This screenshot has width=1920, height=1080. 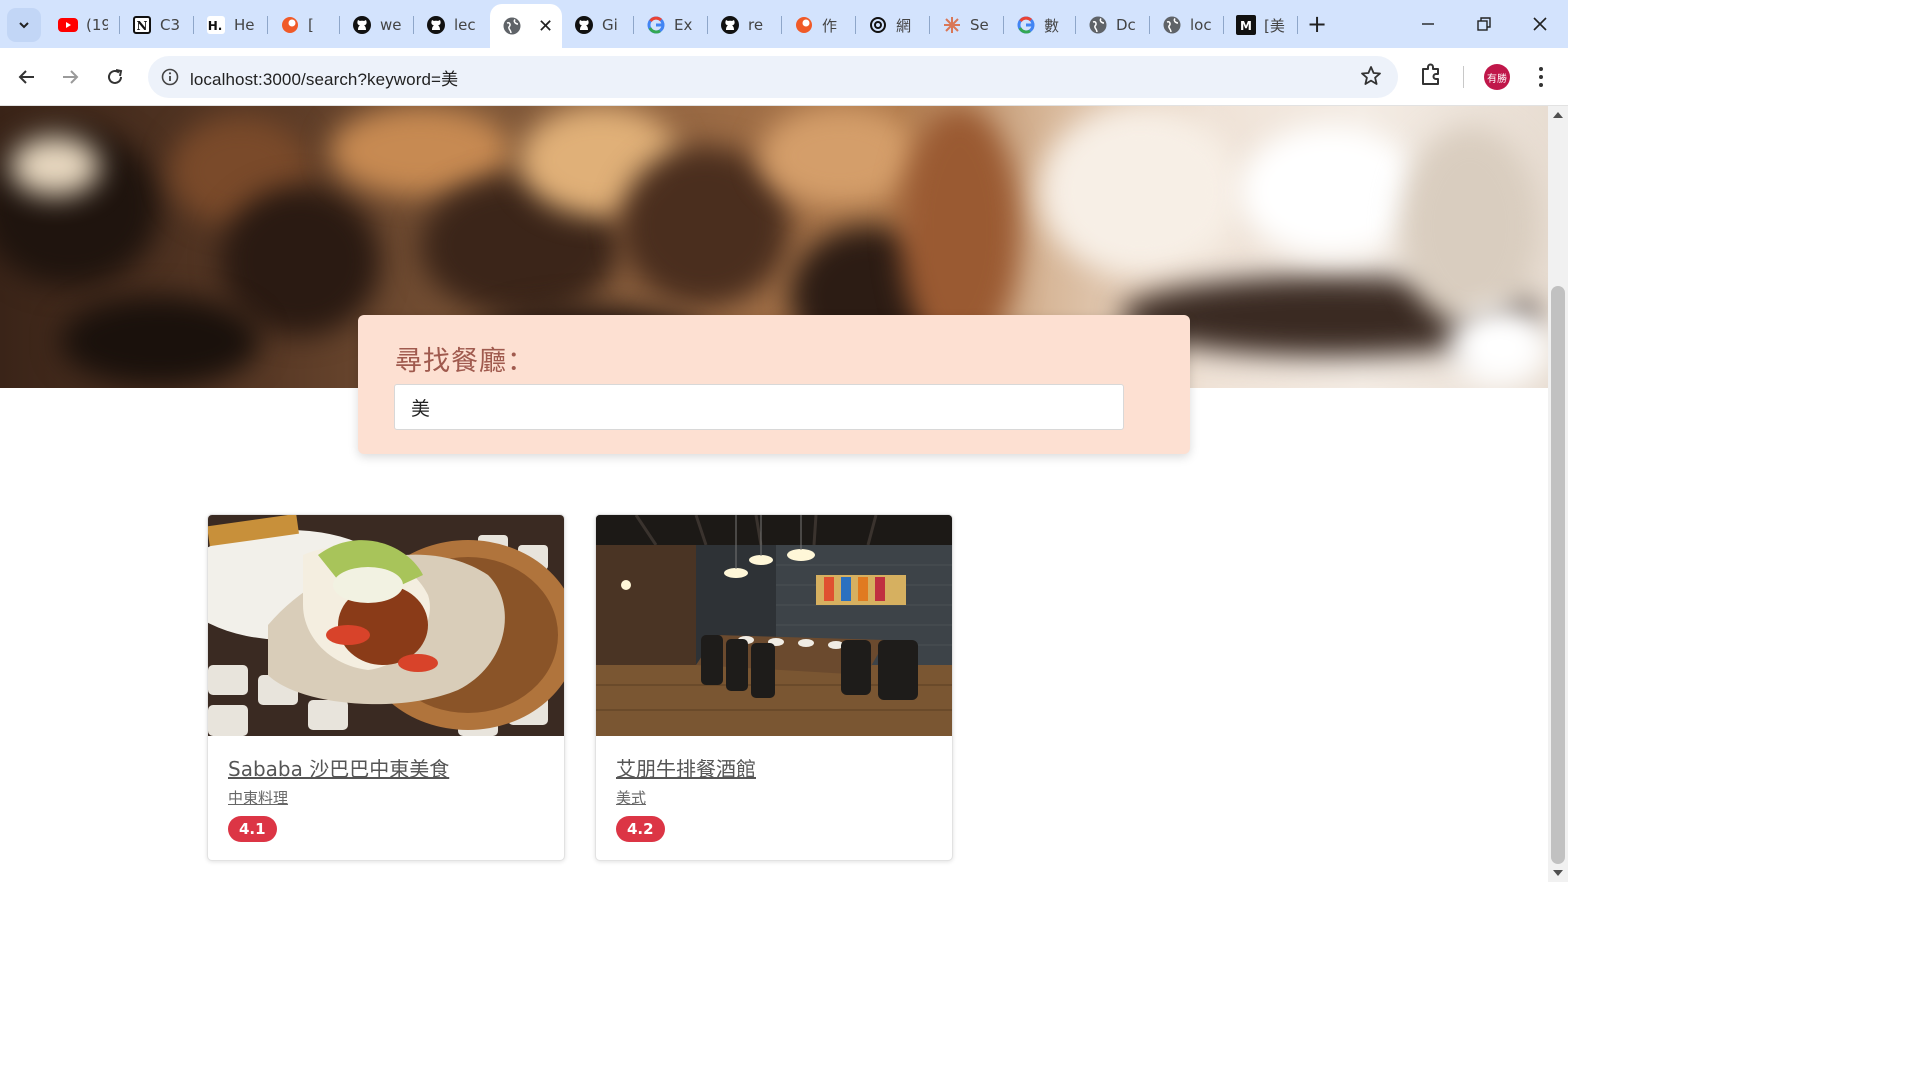 I want to click on address-bar: localhost:3000/search?keyword=美, so click(x=773, y=77).